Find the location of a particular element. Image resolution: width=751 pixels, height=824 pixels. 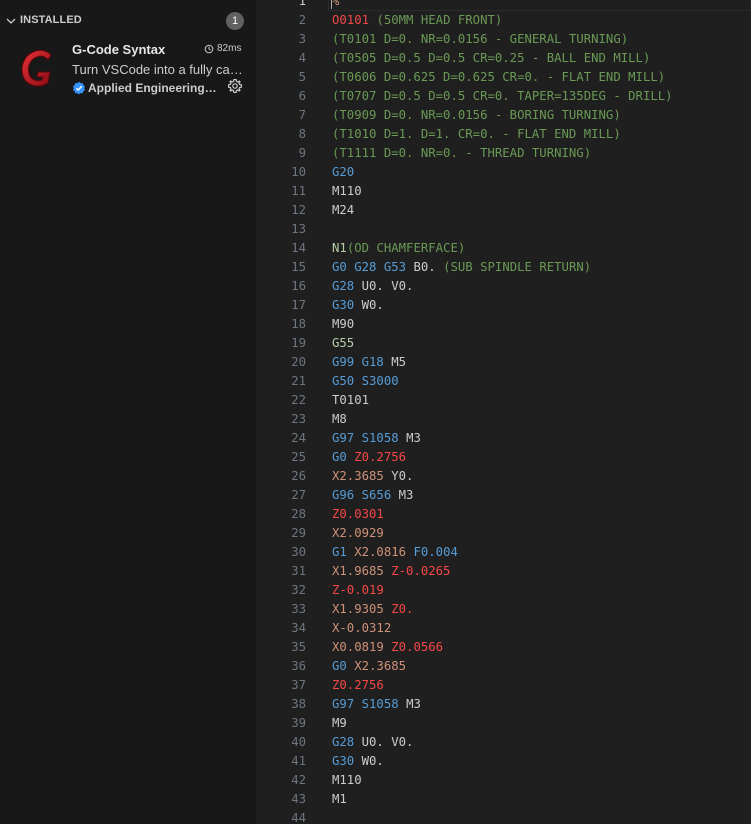

code-token: (50MM HEAD FRONT) is located at coordinates (439, 20).